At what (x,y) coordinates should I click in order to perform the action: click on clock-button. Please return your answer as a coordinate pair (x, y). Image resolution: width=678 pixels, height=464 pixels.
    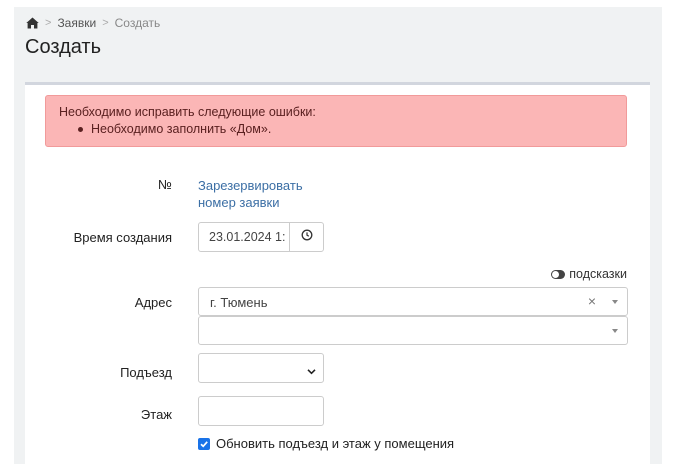
    Looking at the image, I should click on (306, 237).